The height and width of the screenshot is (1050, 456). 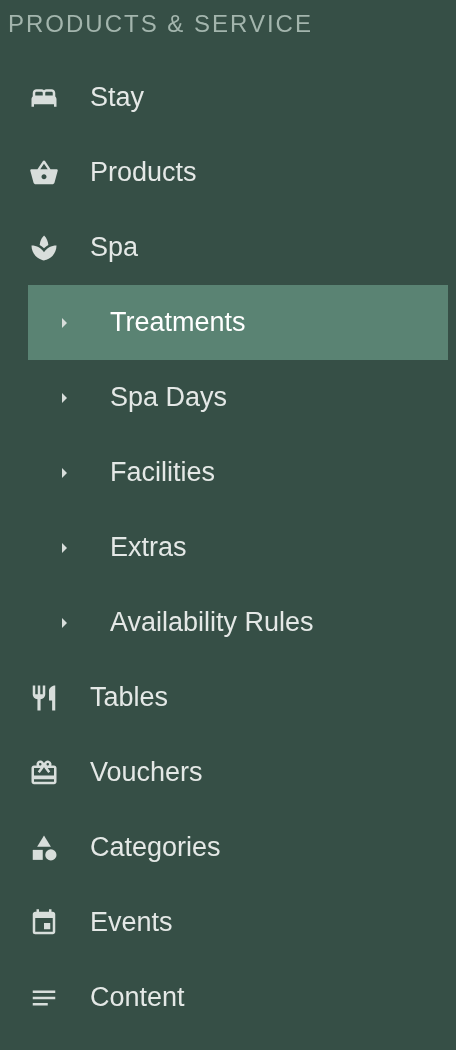 I want to click on nav-item: Stay, so click(x=228, y=97).